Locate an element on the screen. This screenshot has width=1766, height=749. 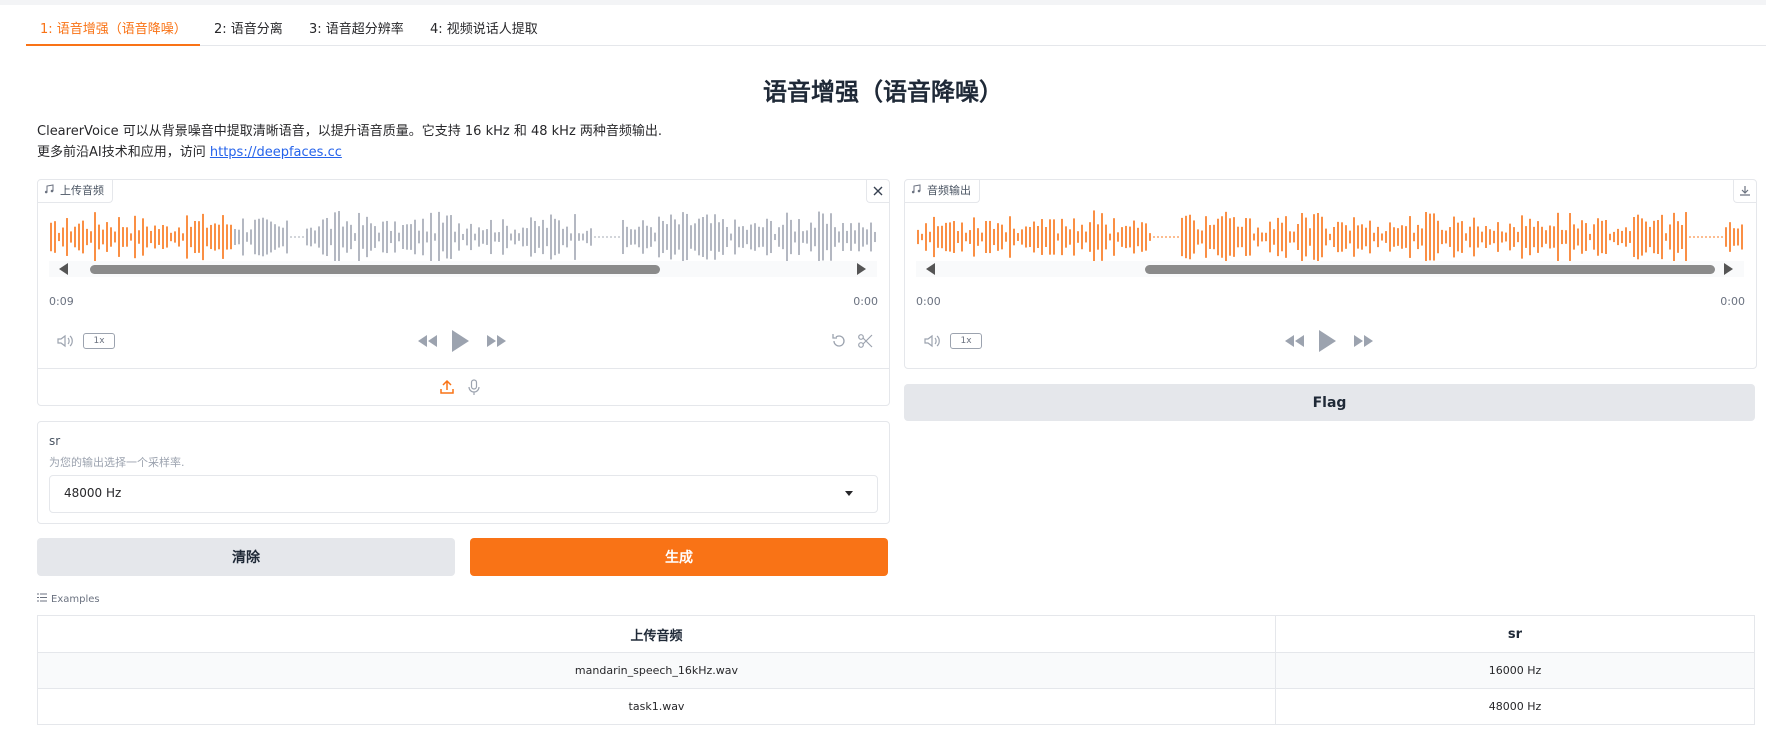
output-audio-label-text: 音频输出 is located at coordinates (949, 190).